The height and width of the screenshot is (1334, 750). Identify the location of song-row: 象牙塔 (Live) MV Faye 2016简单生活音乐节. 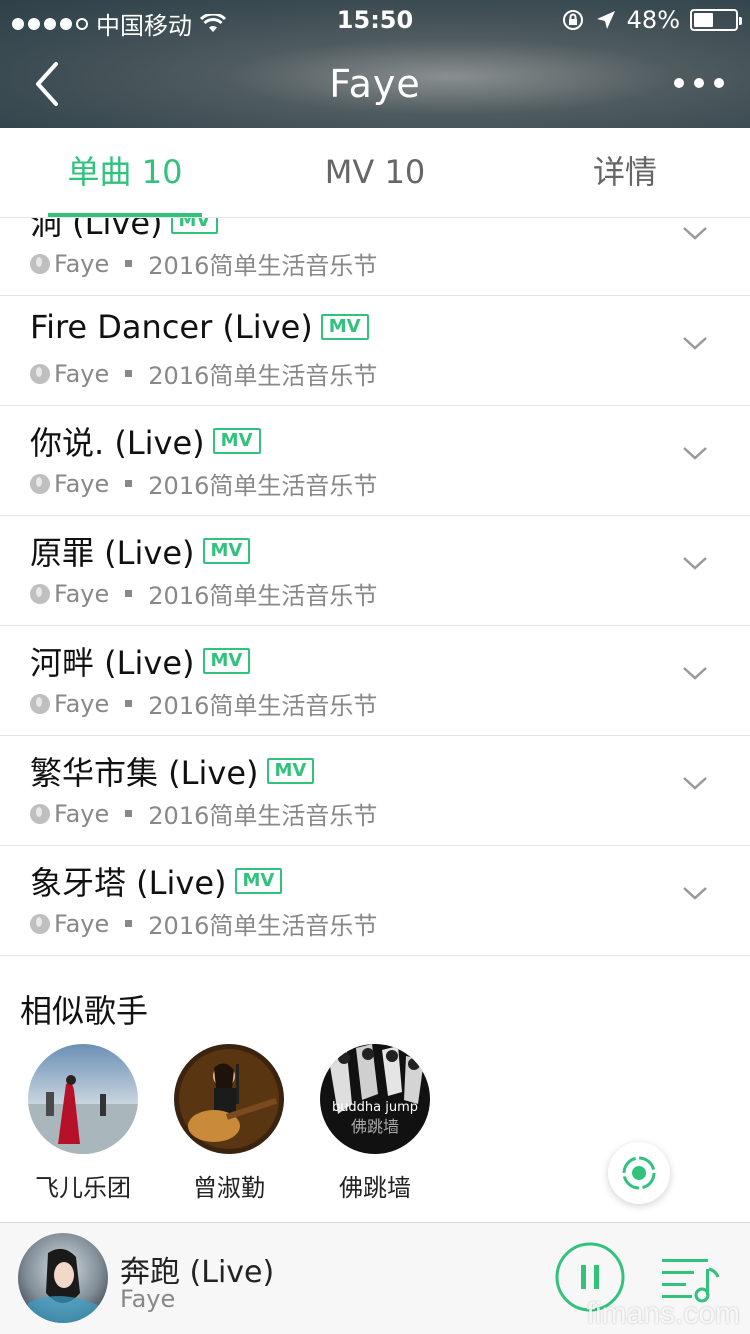
(375, 901).